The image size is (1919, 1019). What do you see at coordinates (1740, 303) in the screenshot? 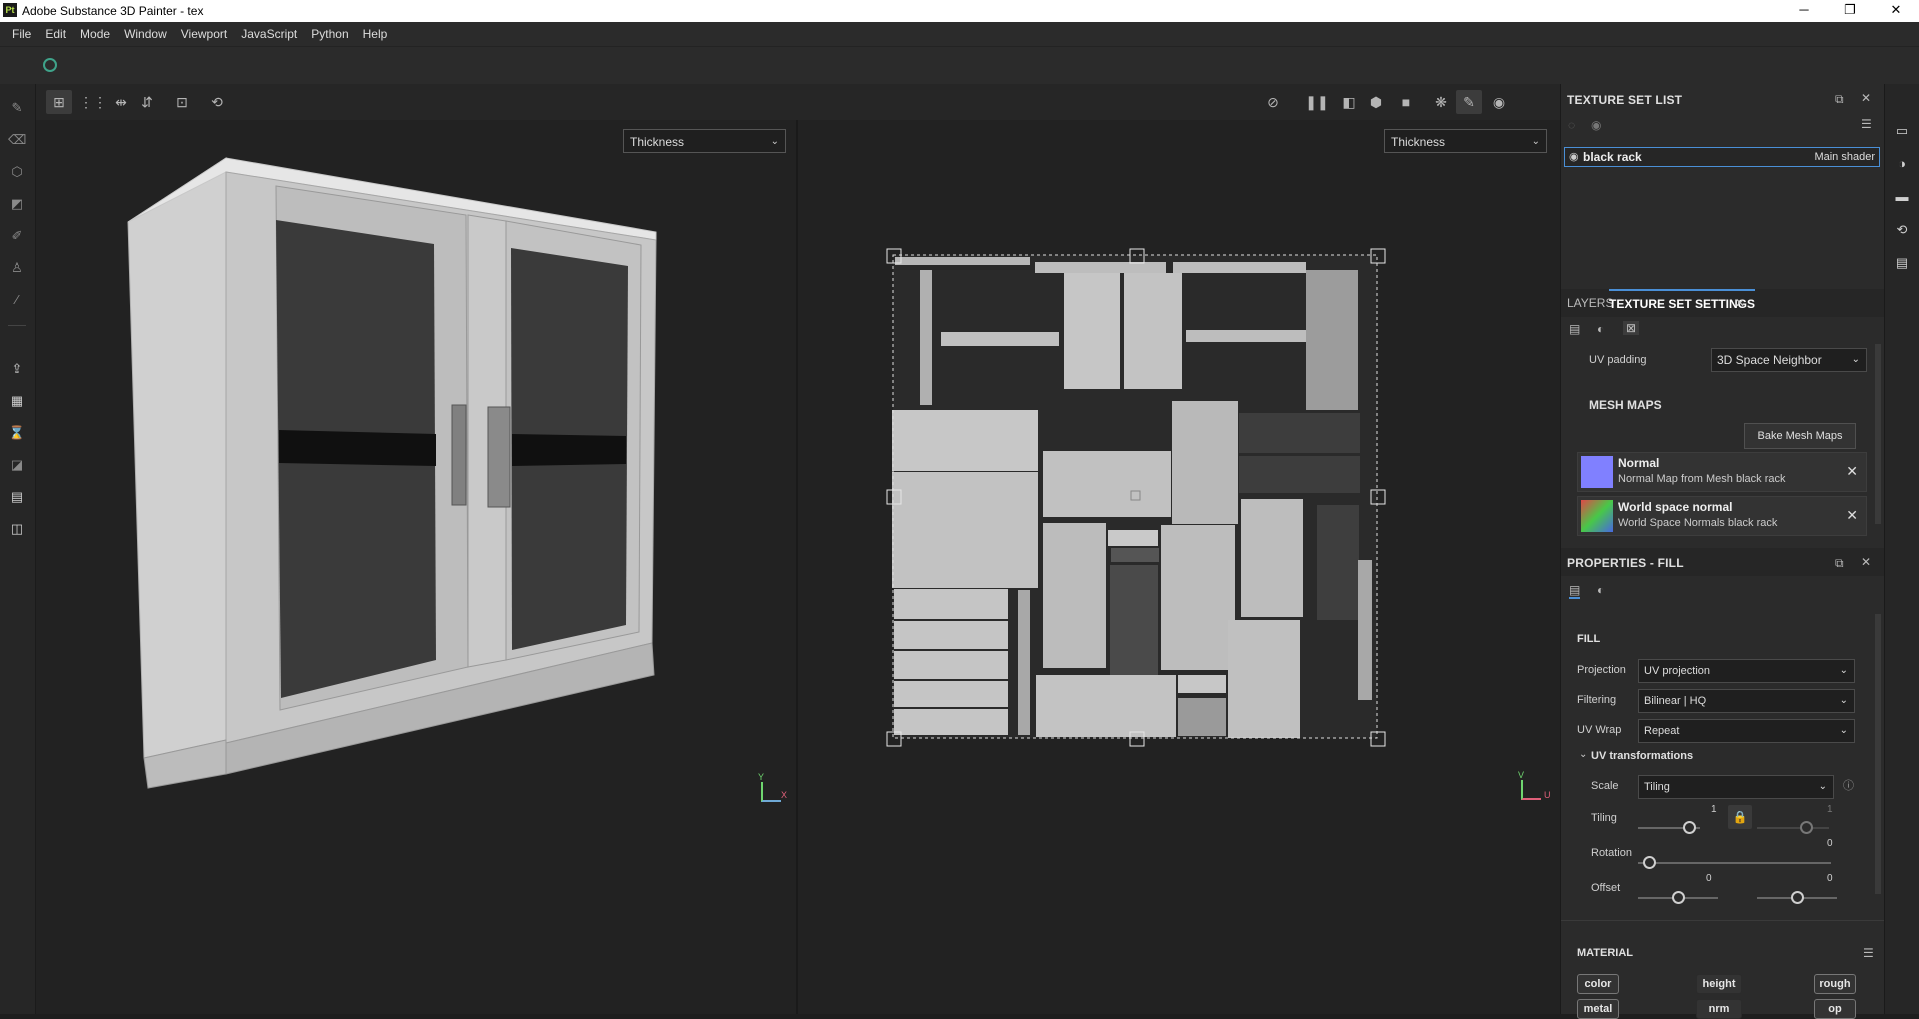
I see `close-tab-icon: ✕` at bounding box center [1740, 303].